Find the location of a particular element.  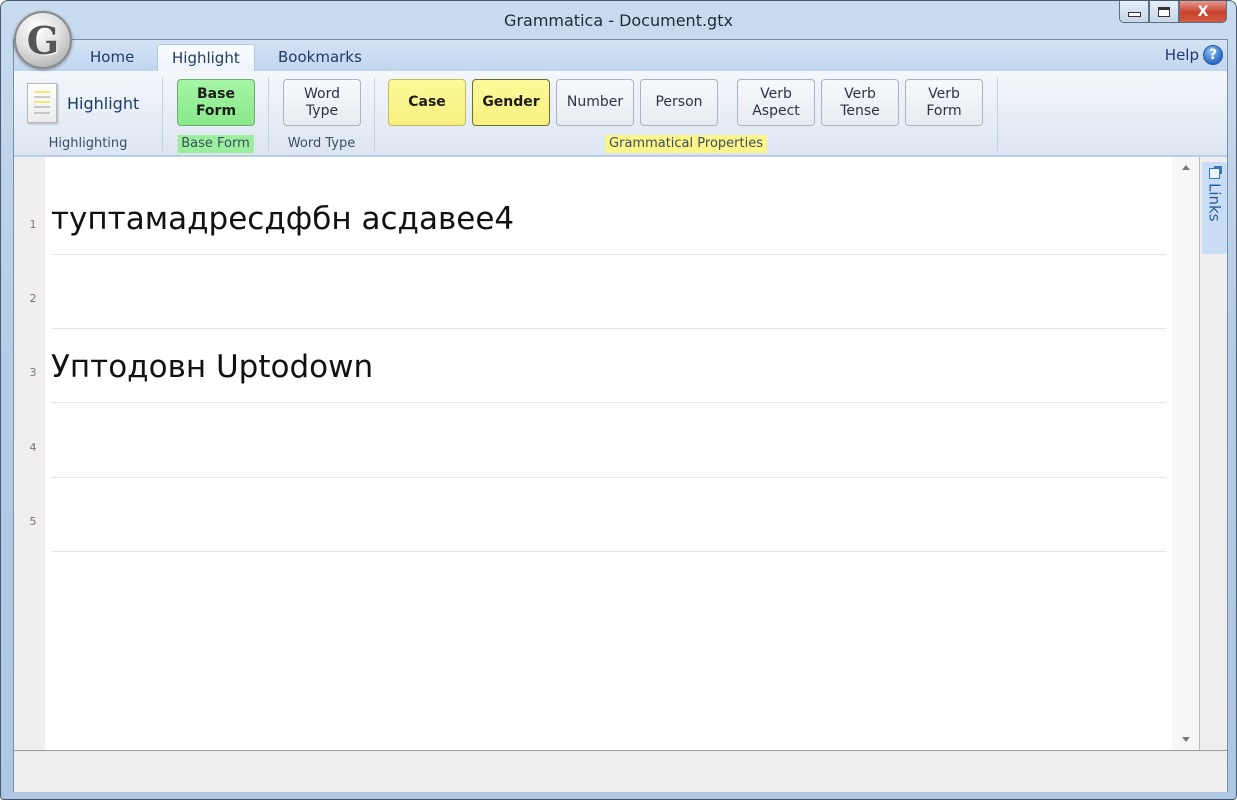

person-button: Person is located at coordinates (679, 102).